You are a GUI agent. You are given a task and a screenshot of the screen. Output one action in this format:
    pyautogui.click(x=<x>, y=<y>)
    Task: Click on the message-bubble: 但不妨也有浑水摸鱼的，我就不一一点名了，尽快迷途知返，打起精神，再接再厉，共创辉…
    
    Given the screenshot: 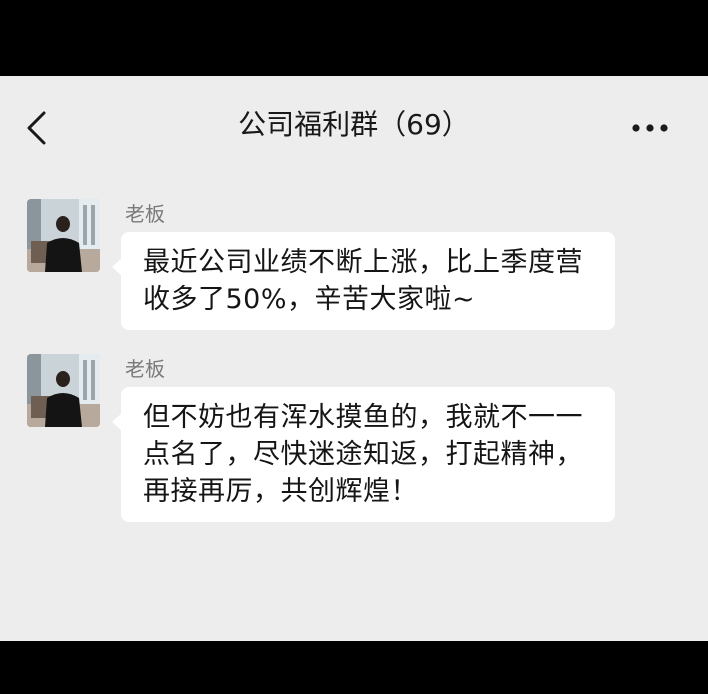 What is the action you would take?
    pyautogui.click(x=363, y=454)
    